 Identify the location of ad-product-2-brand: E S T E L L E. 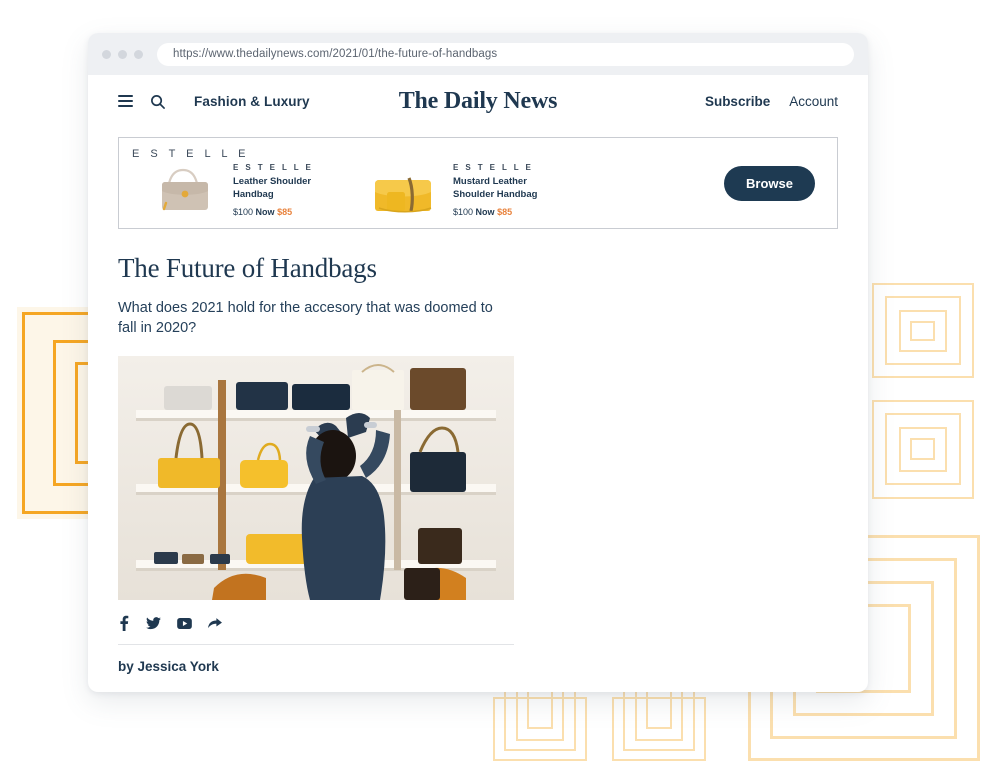
(493, 168).